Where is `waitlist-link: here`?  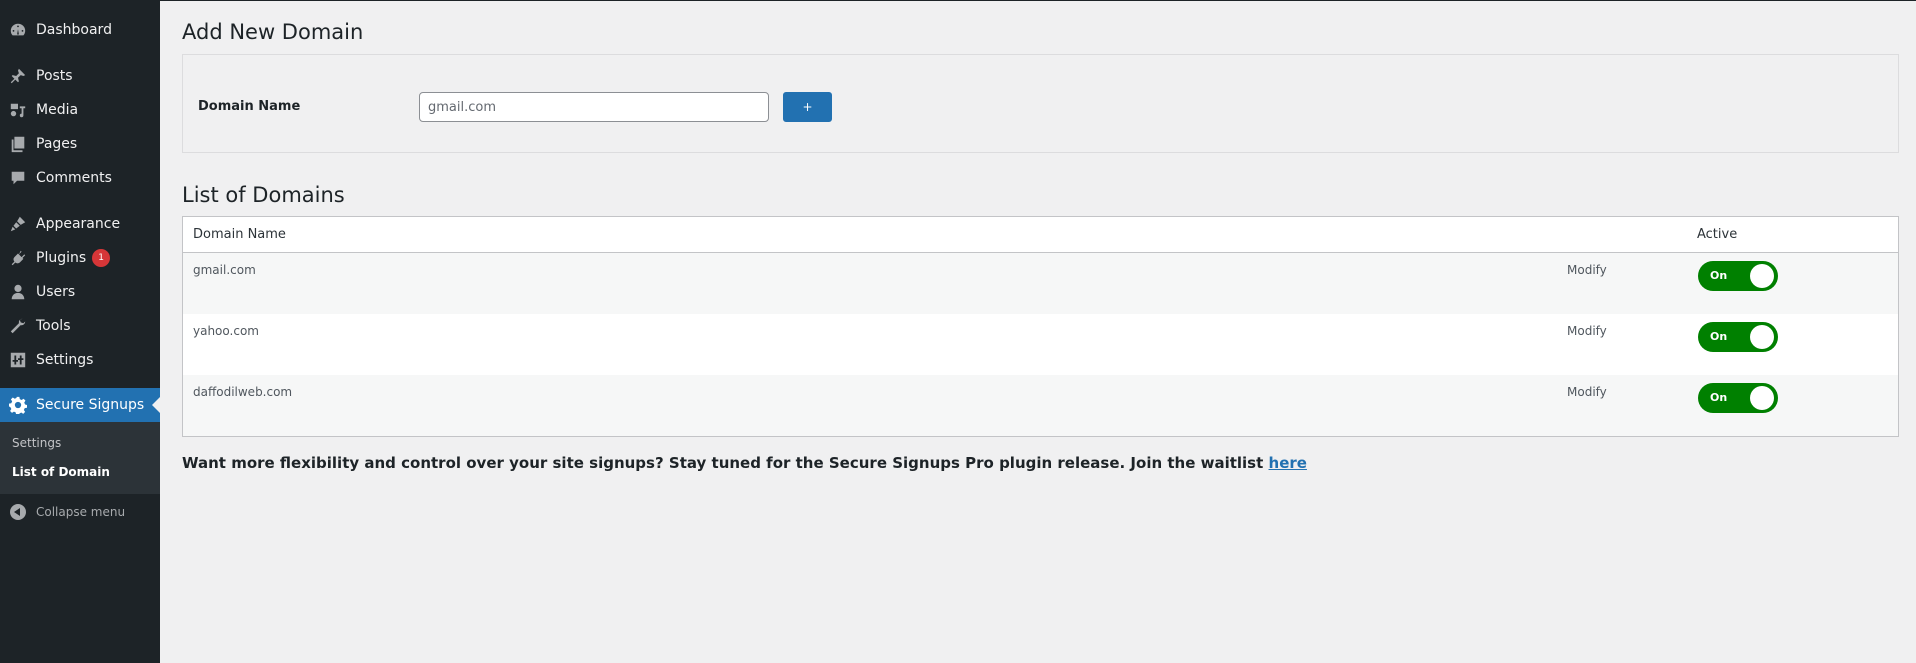
waitlist-link: here is located at coordinates (1288, 463).